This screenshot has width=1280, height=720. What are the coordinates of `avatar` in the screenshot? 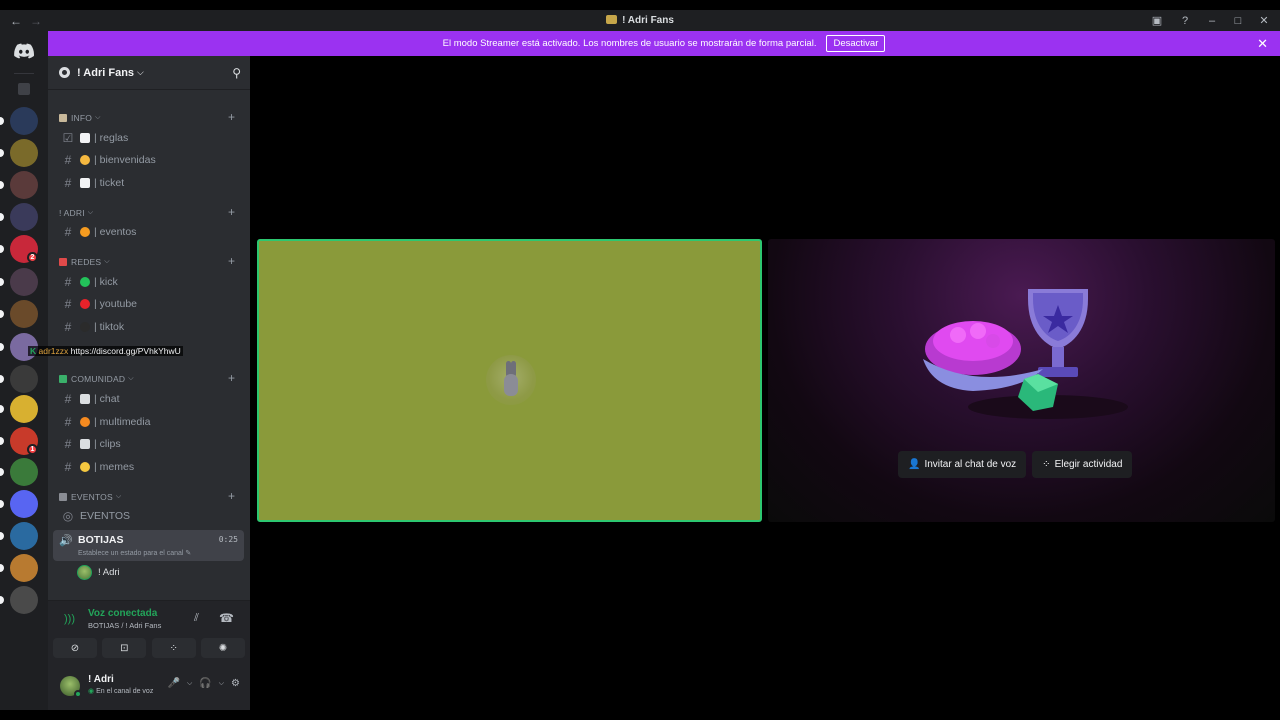 It's located at (511, 380).